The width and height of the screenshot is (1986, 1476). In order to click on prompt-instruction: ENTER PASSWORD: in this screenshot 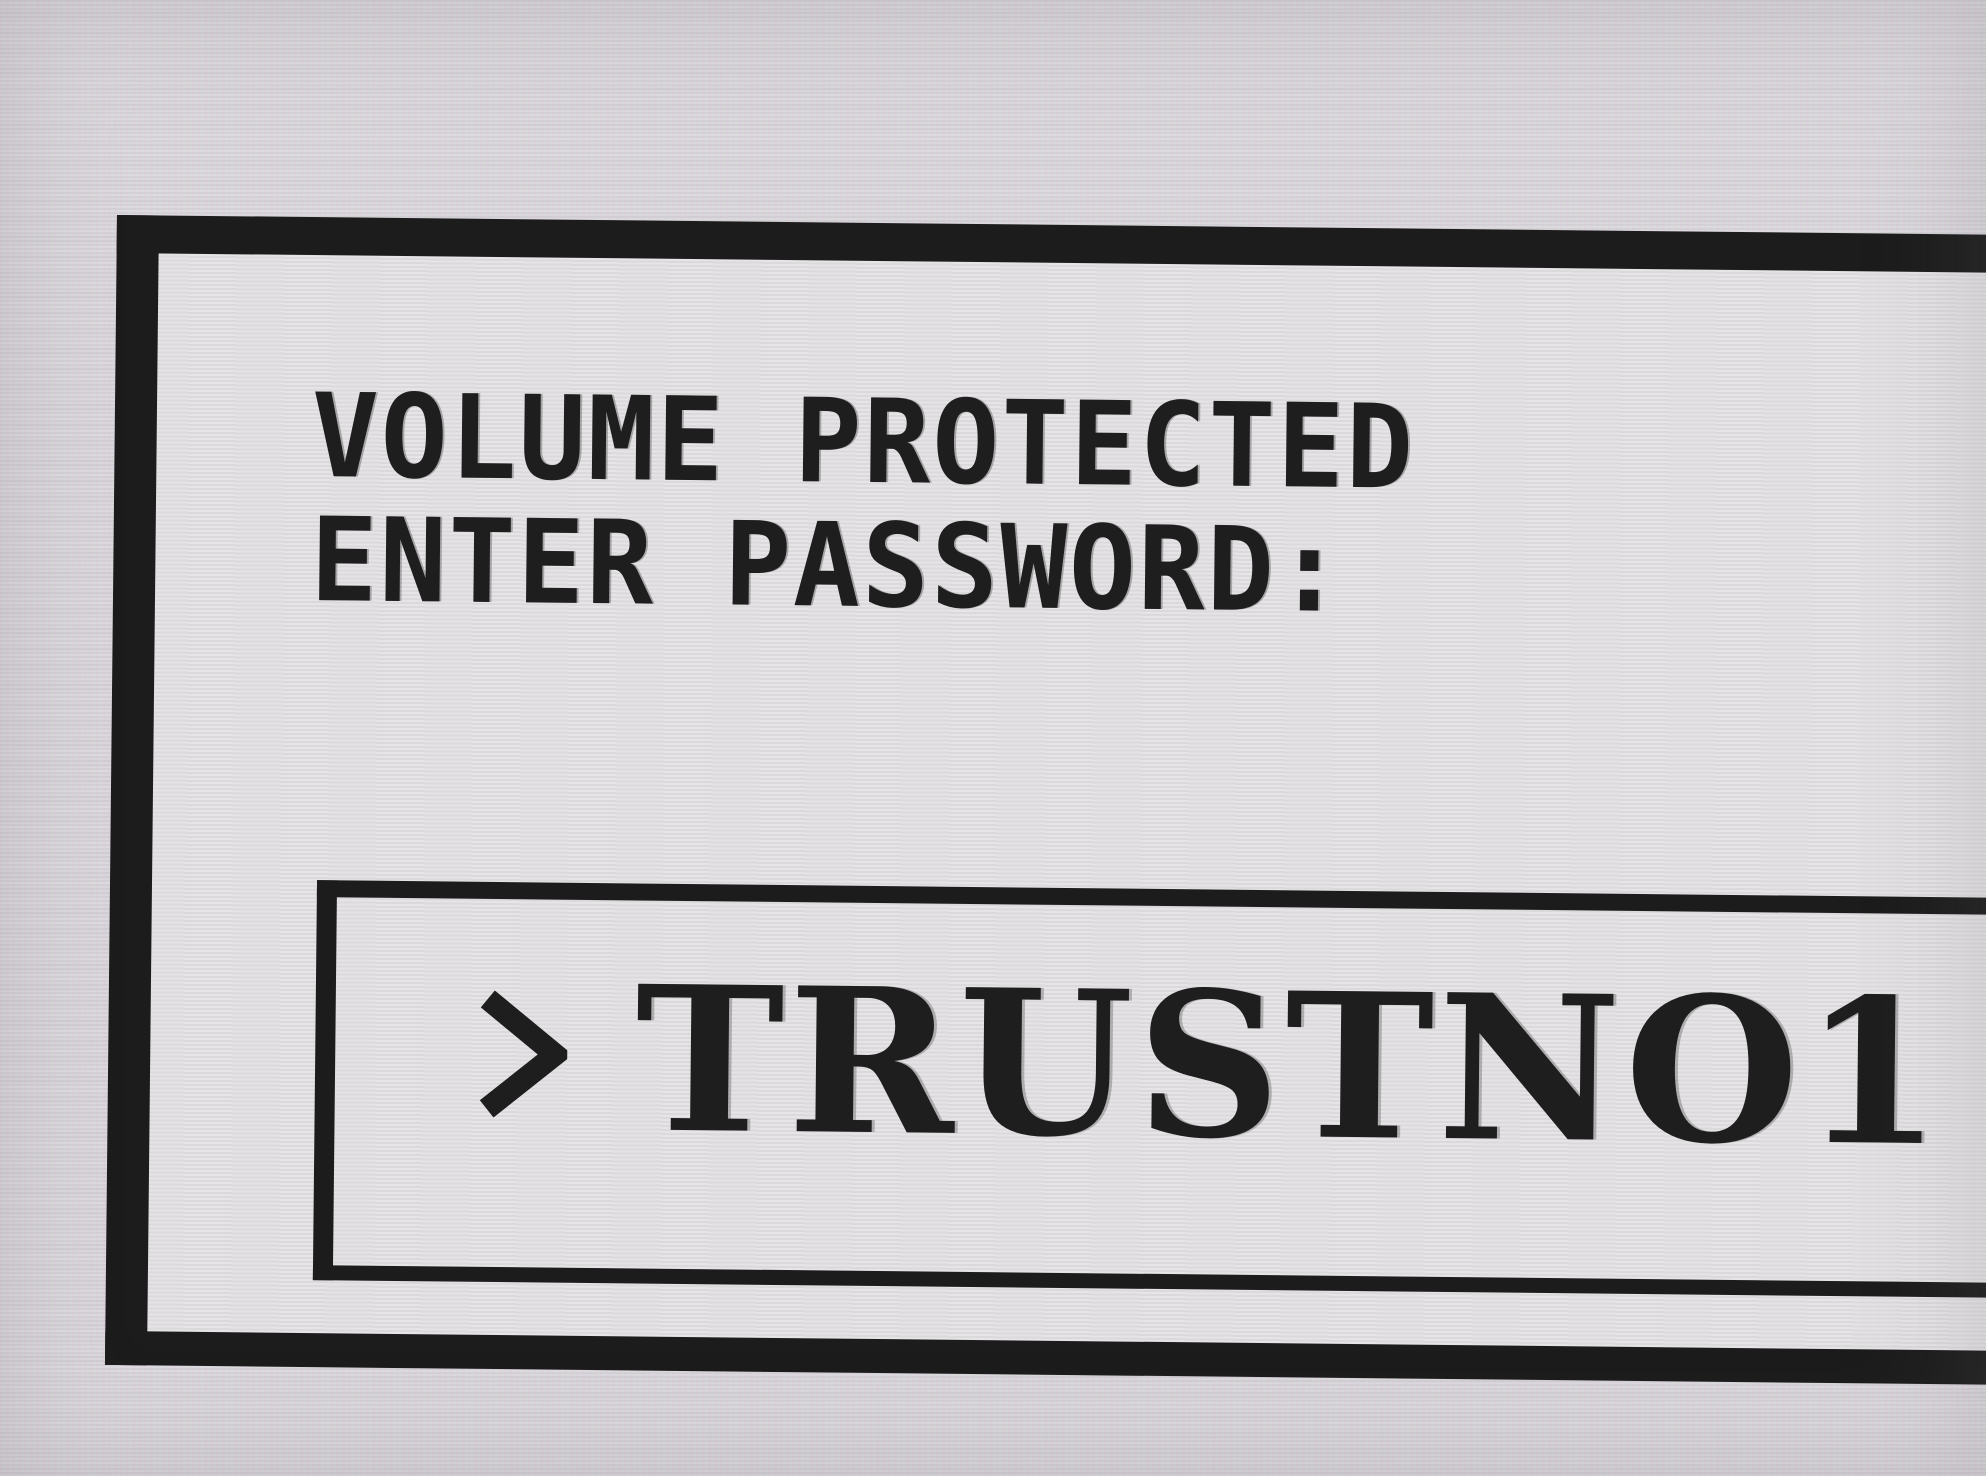, I will do `click(827, 566)`.